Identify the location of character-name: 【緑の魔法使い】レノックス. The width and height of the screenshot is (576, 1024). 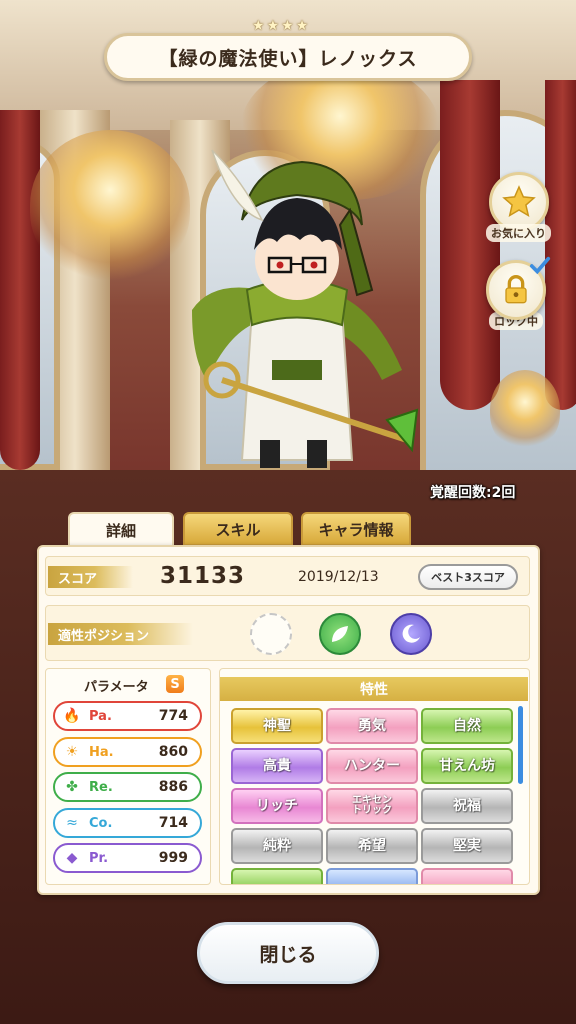
(288, 58).